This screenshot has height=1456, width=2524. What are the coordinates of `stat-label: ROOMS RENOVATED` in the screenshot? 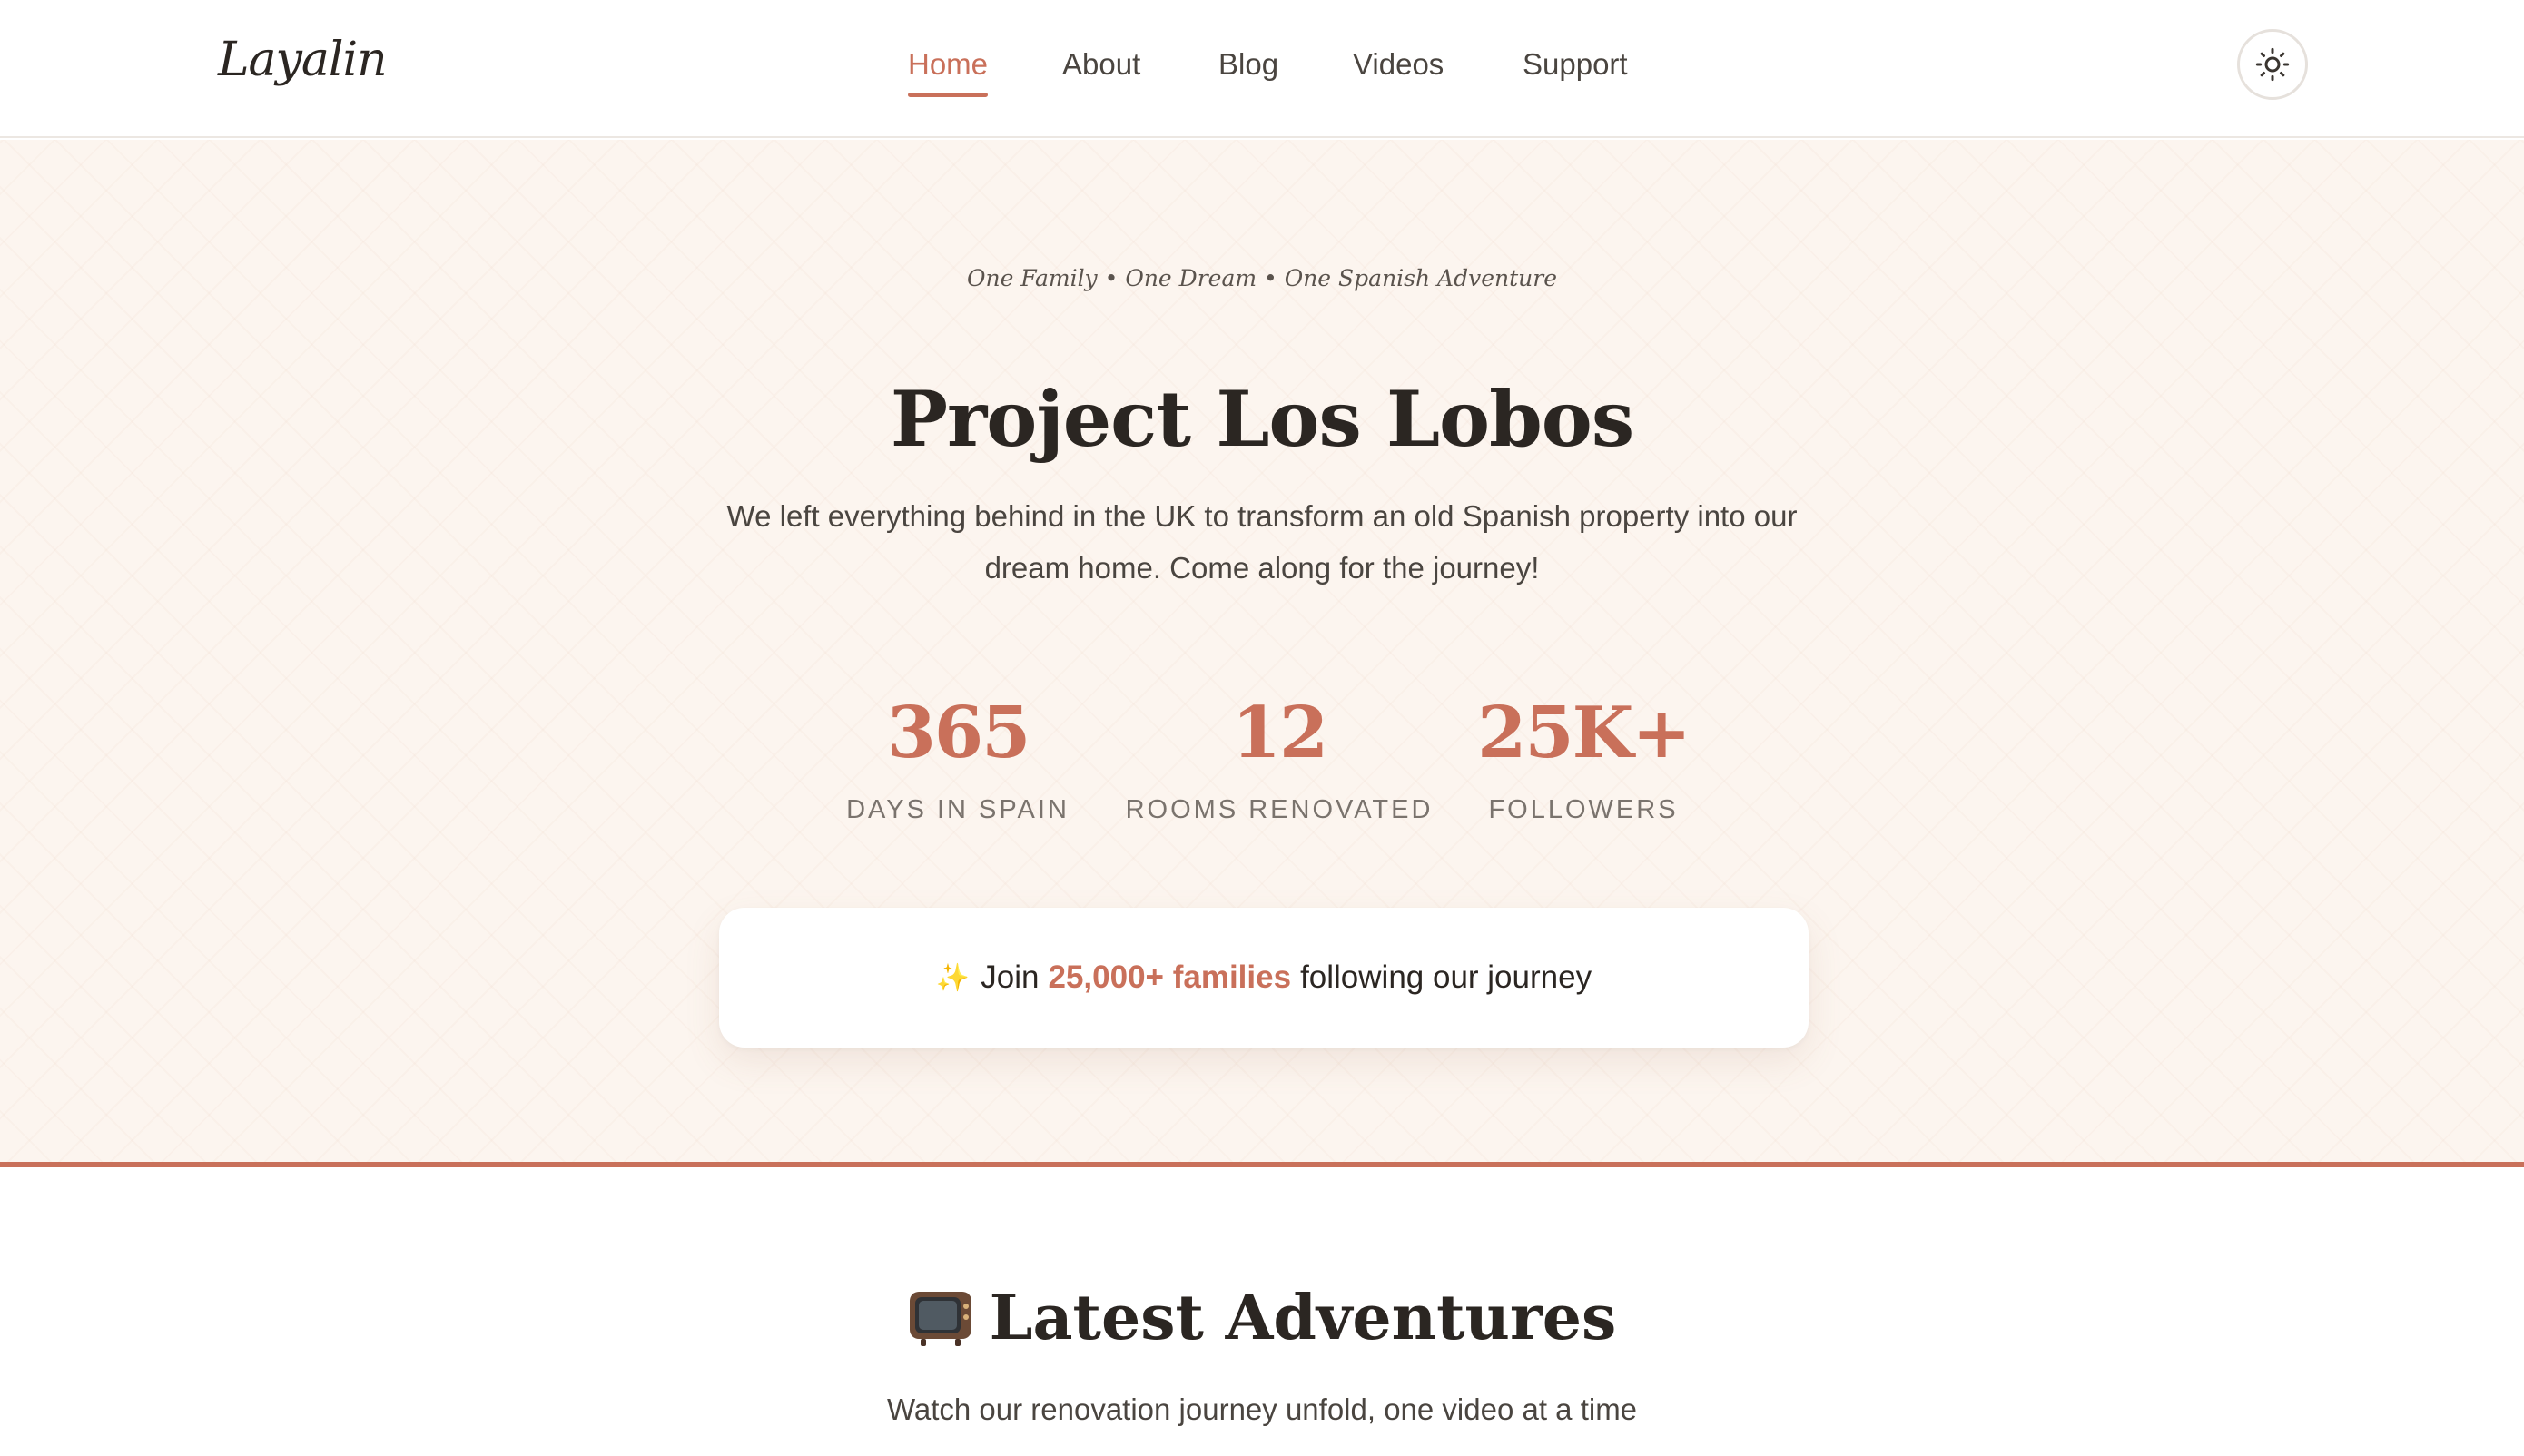 It's located at (1279, 809).